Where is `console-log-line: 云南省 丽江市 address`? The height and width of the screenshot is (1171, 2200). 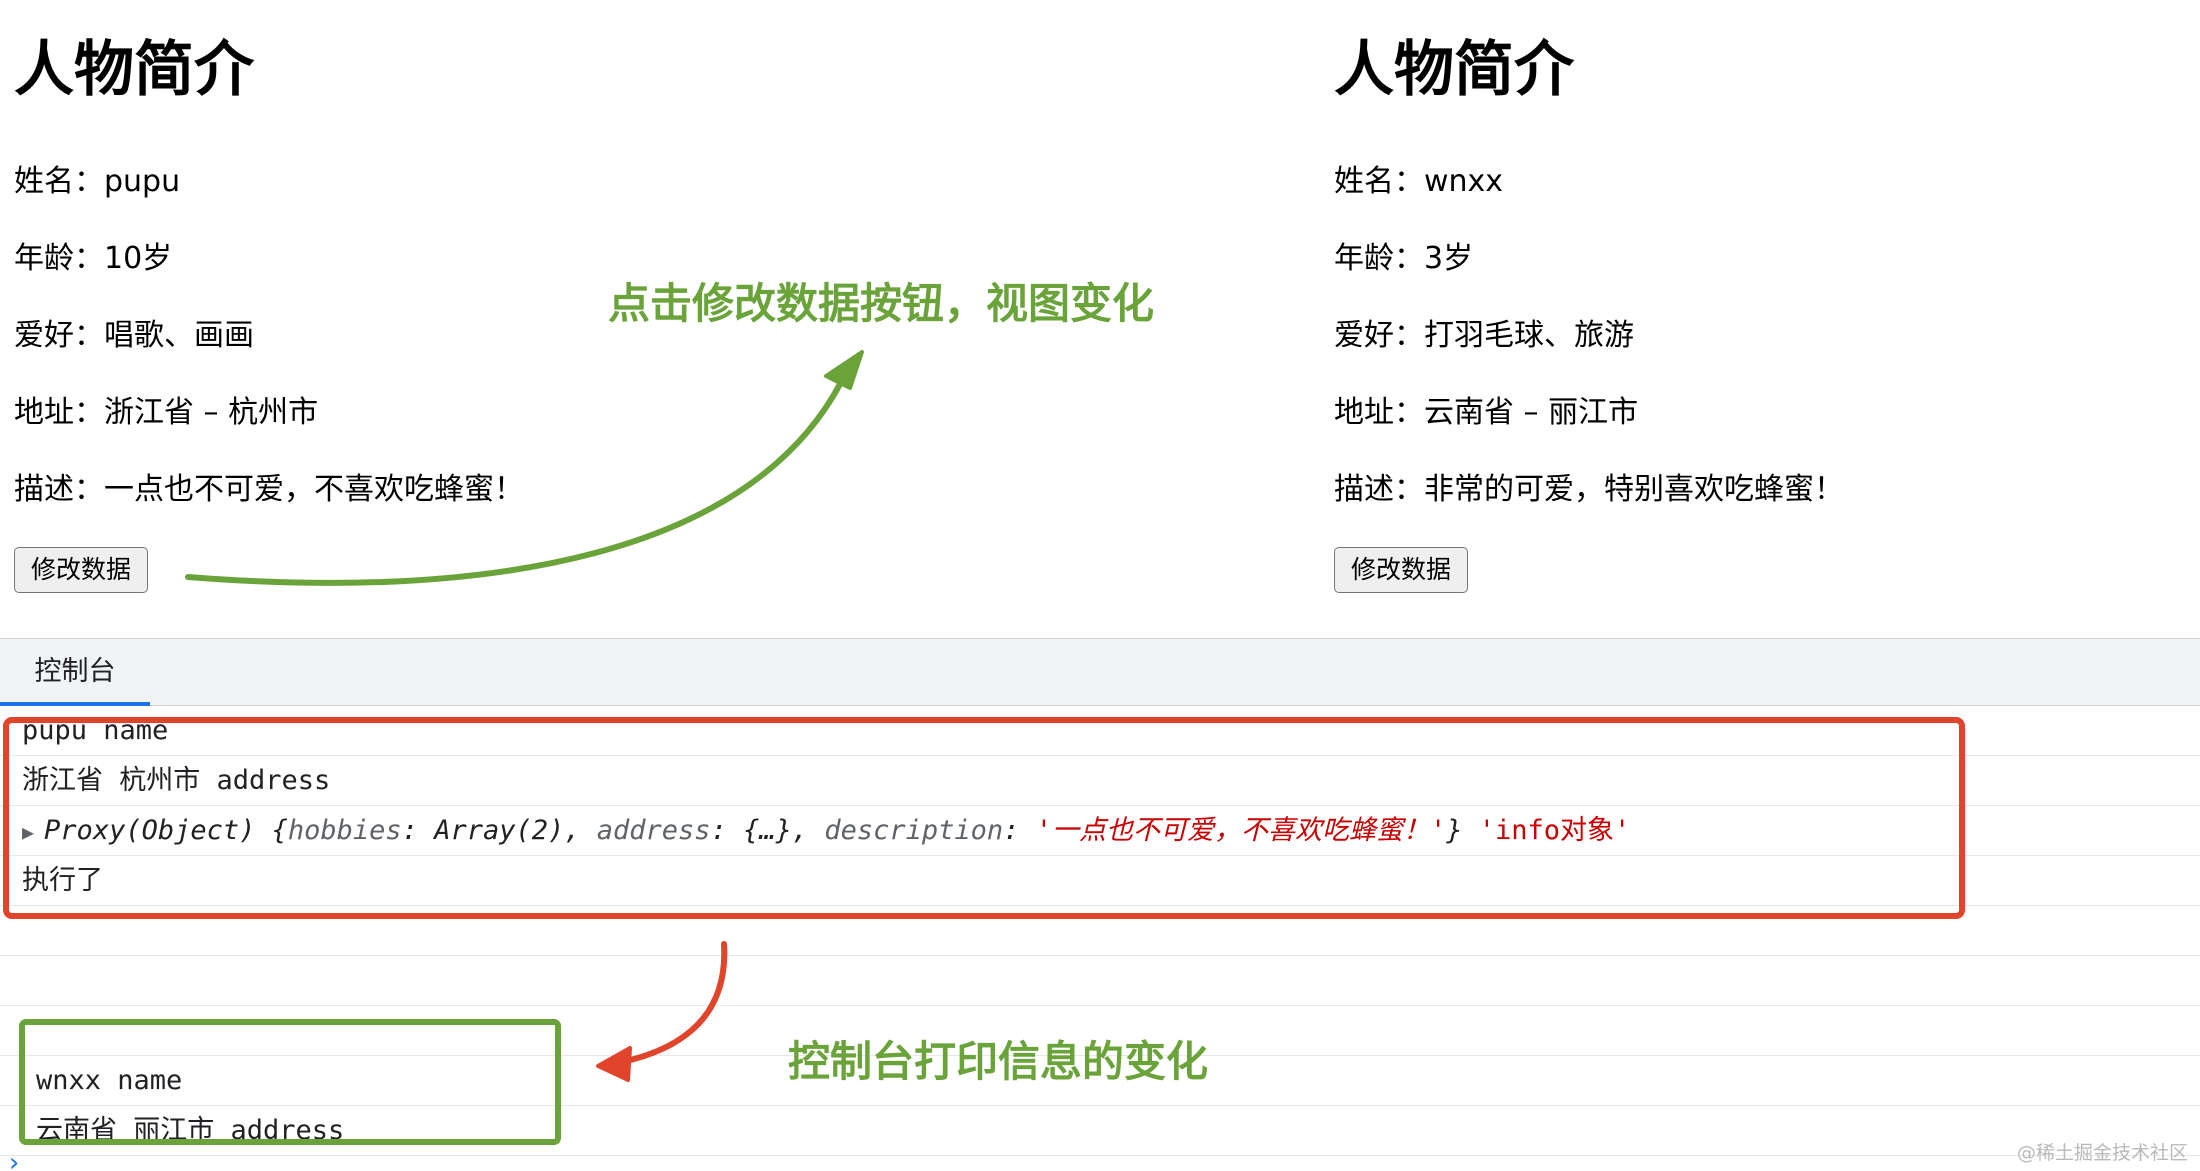 console-log-line: 云南省 丽江市 address is located at coordinates (1100, 1131).